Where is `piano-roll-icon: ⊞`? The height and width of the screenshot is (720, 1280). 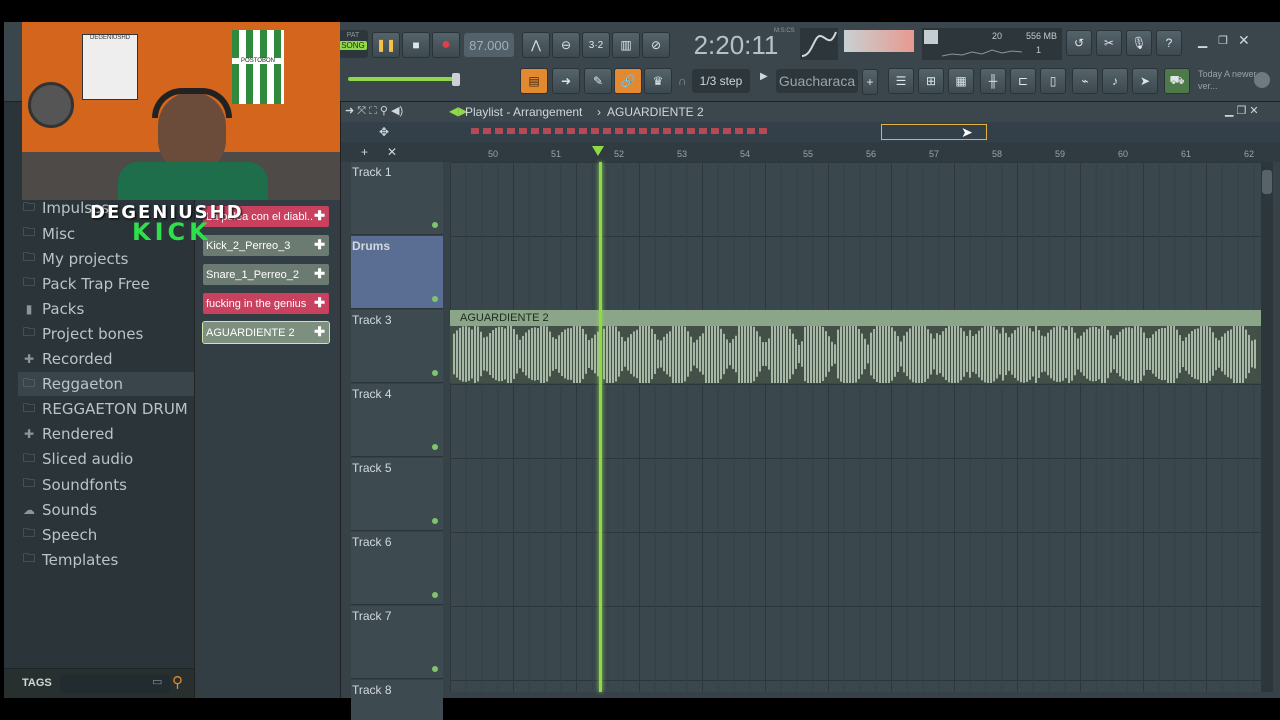 piano-roll-icon: ⊞ is located at coordinates (931, 81).